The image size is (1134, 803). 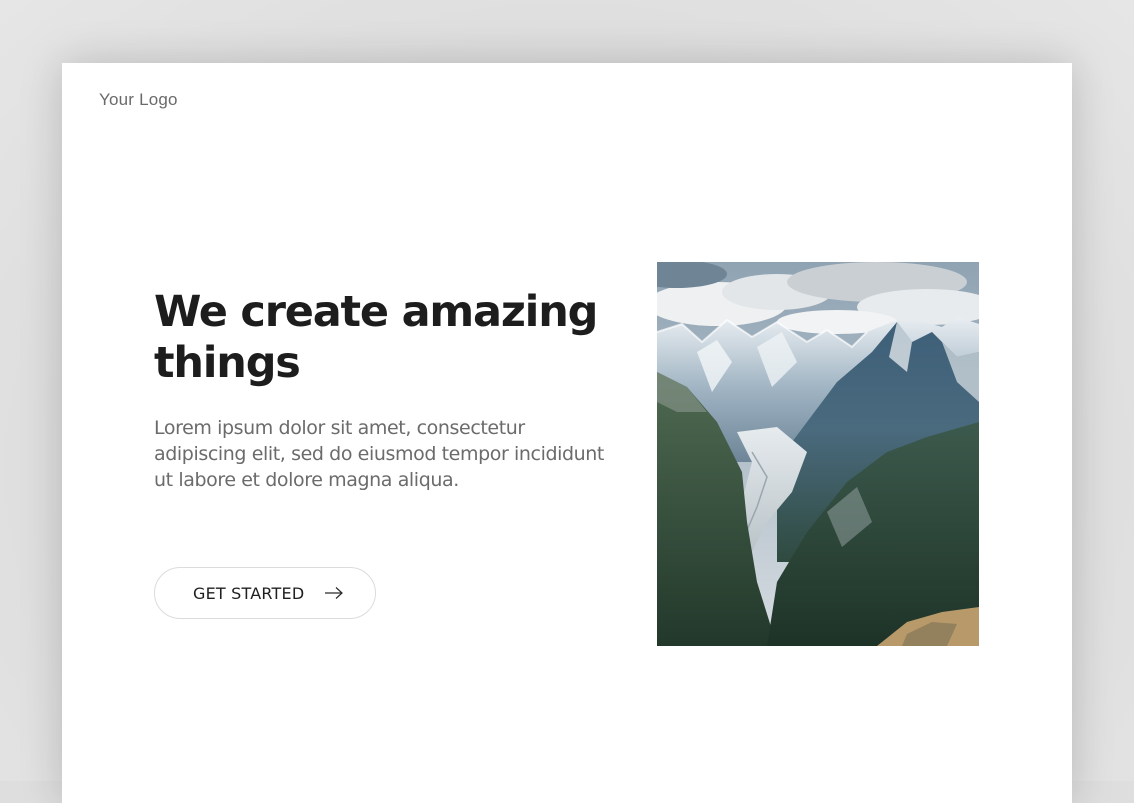 What do you see at coordinates (376, 337) in the screenshot?
I see `hero-headline: We create amazing things` at bounding box center [376, 337].